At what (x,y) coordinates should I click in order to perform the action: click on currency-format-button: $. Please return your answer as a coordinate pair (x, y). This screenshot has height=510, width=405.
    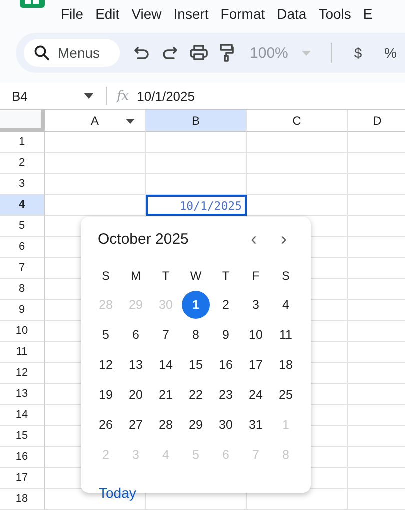
    Looking at the image, I should click on (358, 53).